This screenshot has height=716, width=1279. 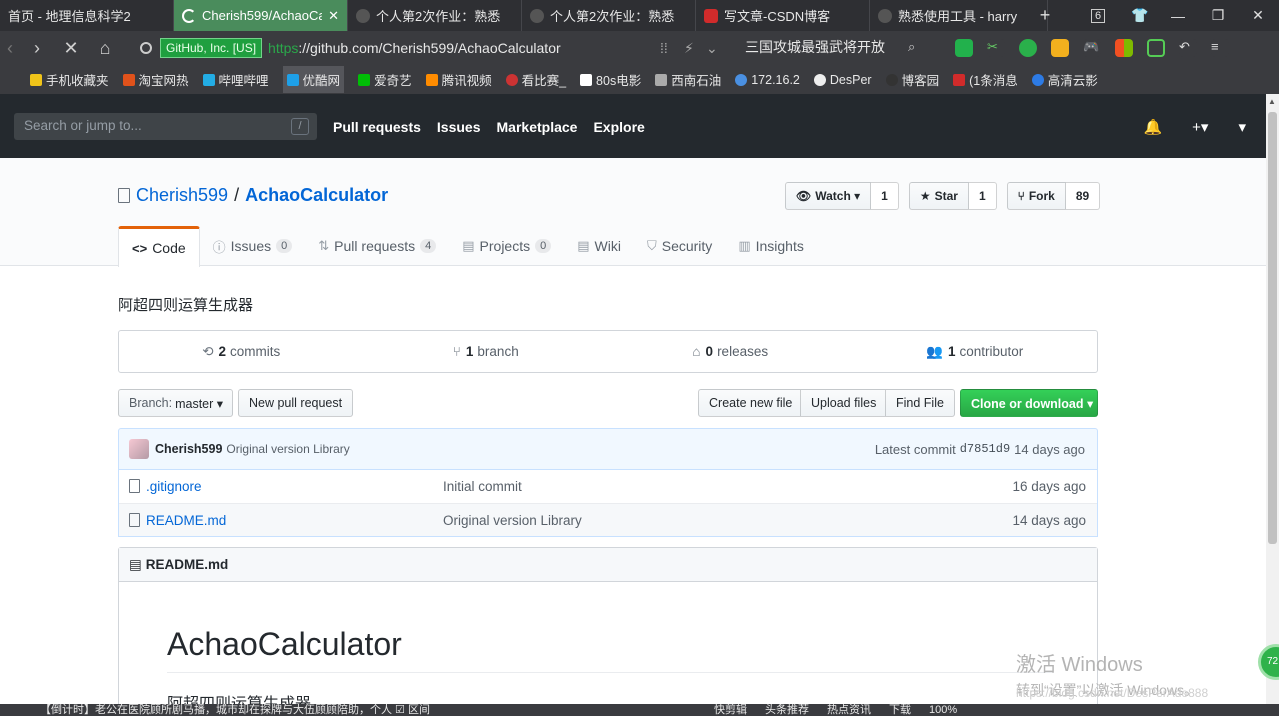 What do you see at coordinates (1272, 328) in the screenshot?
I see `scrollbar-thumb` at bounding box center [1272, 328].